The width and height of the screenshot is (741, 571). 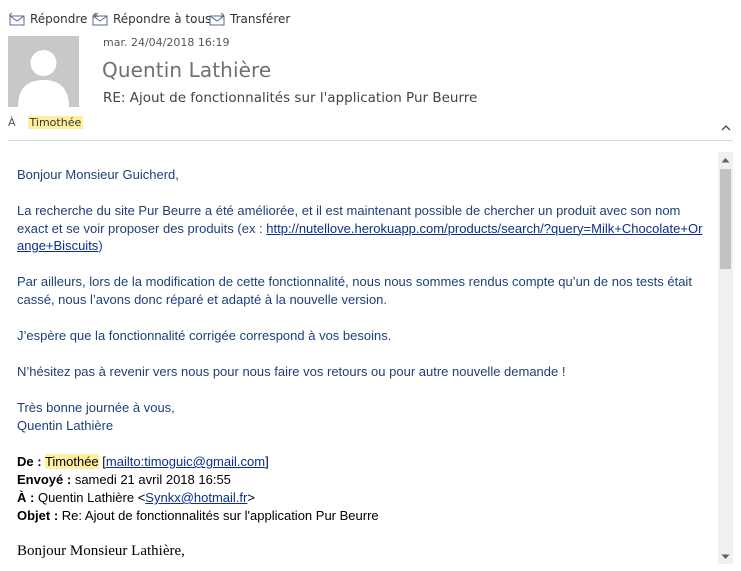 I want to click on scroll-down-arrow-icon, so click(x=725, y=556).